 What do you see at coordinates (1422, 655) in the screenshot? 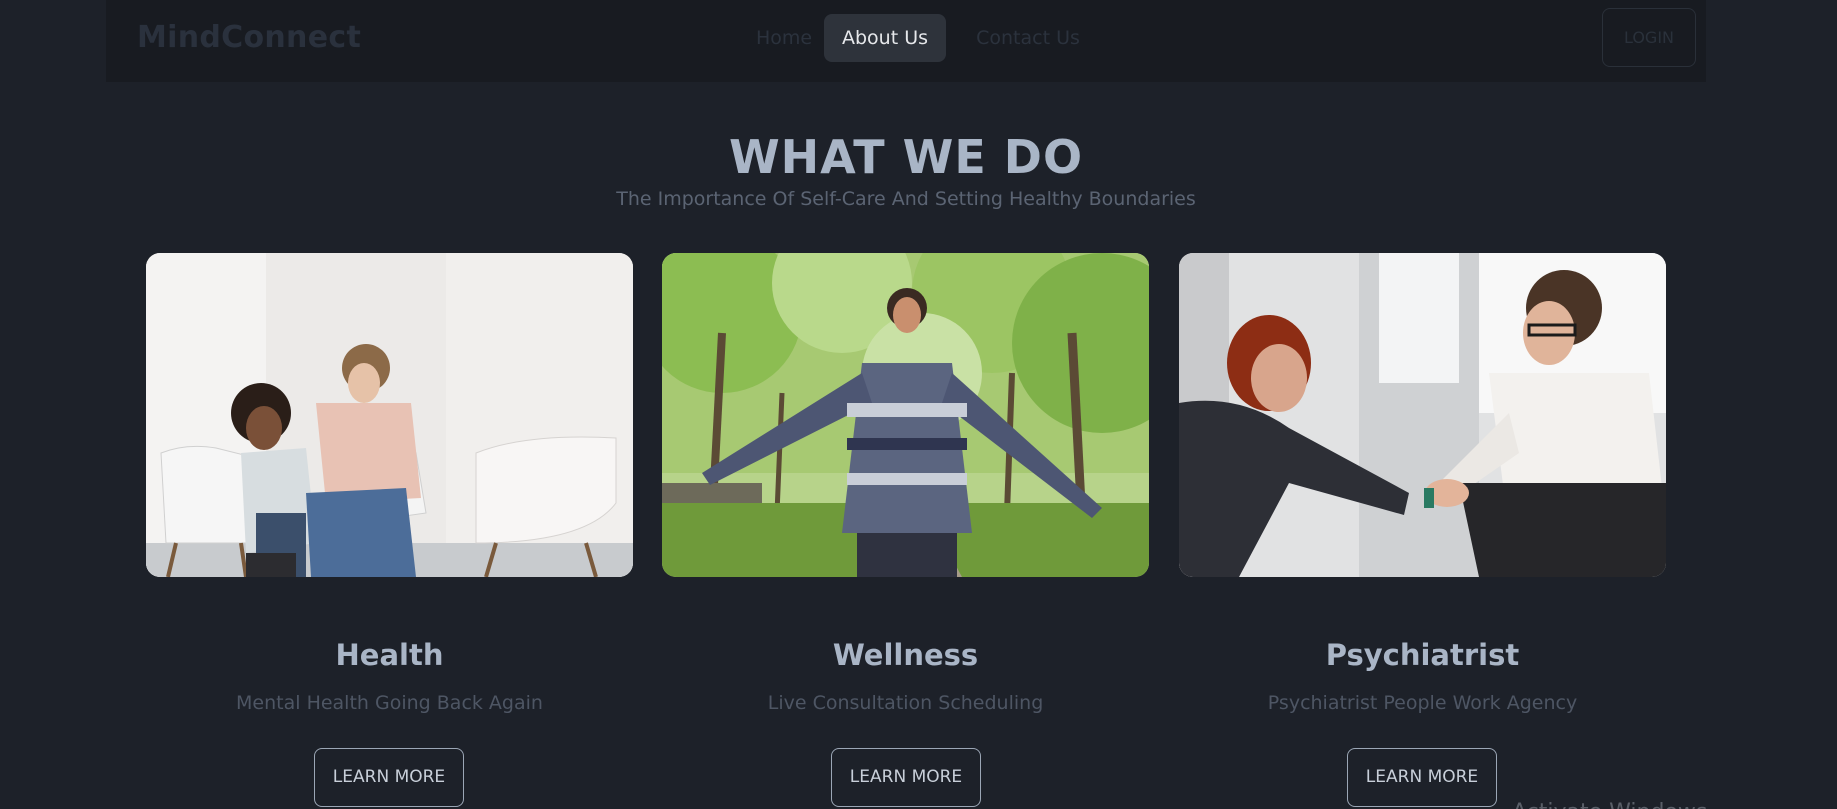
I see `card-title-psychiatrist: Psychiatrist` at bounding box center [1422, 655].